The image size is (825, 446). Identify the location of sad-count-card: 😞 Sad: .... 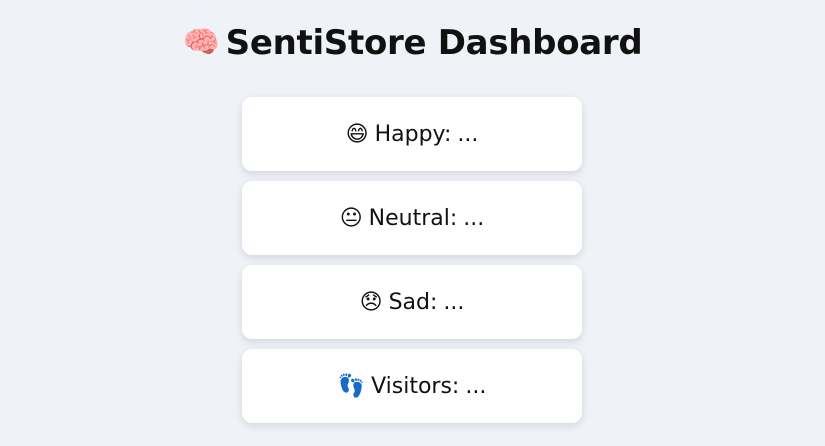
(412, 302).